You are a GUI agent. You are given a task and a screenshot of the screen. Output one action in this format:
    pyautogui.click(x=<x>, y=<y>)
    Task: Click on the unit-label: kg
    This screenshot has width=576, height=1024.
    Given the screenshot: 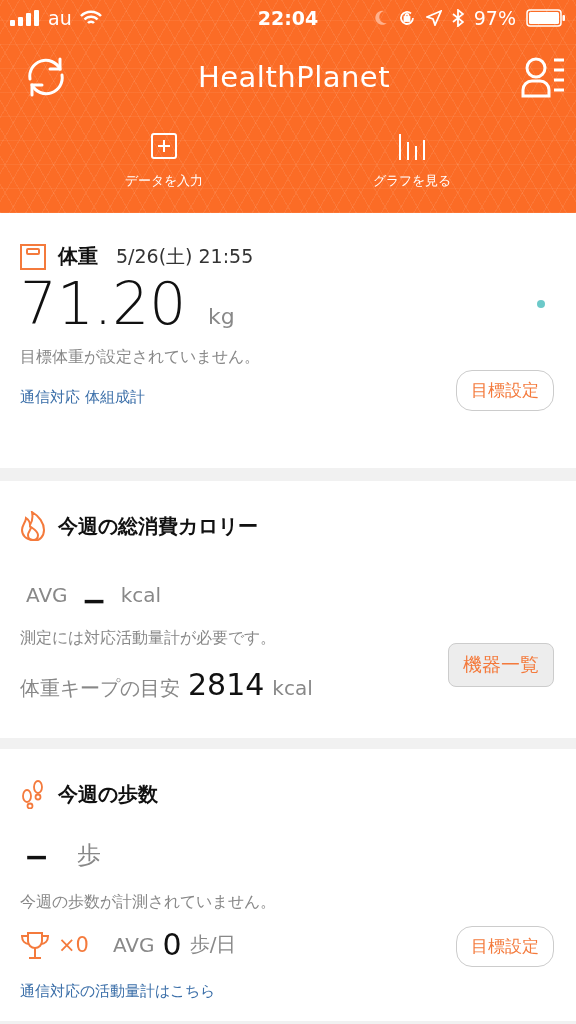 What is the action you would take?
    pyautogui.click(x=221, y=316)
    